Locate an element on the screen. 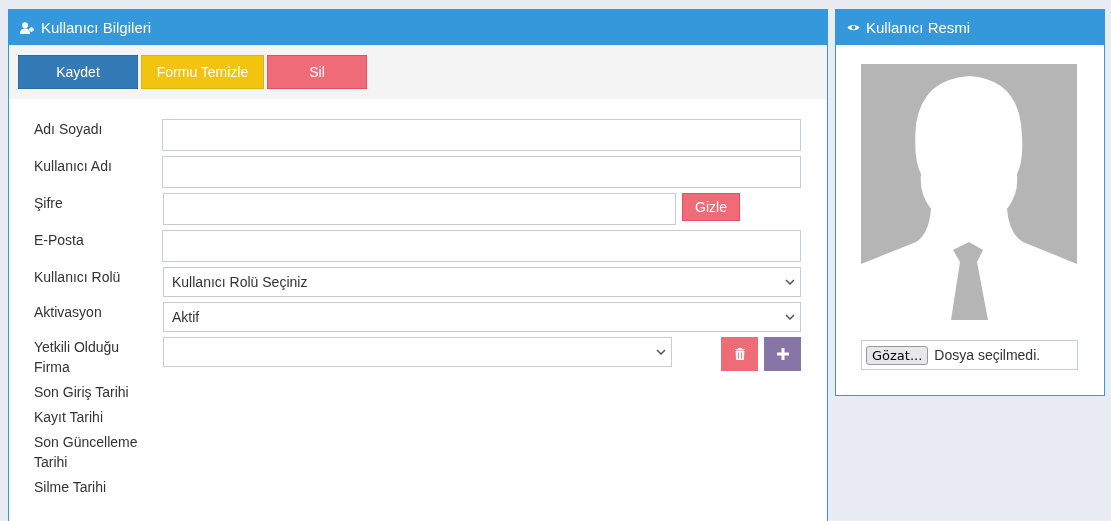 The image size is (1111, 521). field-label: Son Giriş Tarihi is located at coordinates (82, 392).